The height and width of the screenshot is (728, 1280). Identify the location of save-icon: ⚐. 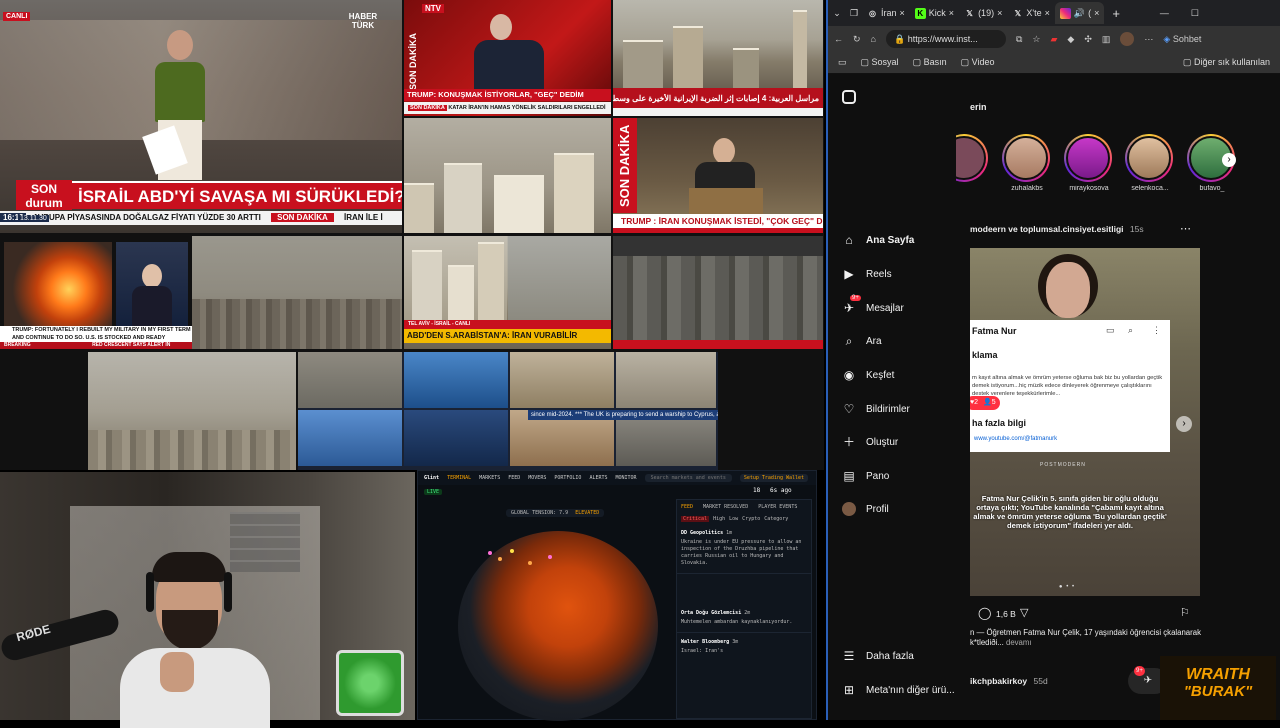
(1185, 612).